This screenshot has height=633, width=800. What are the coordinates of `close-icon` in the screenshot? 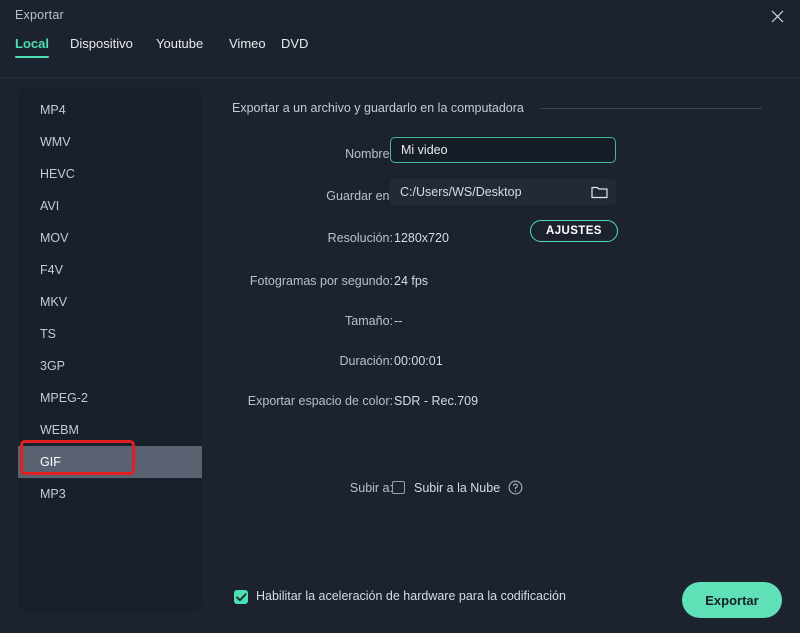 It's located at (777, 16).